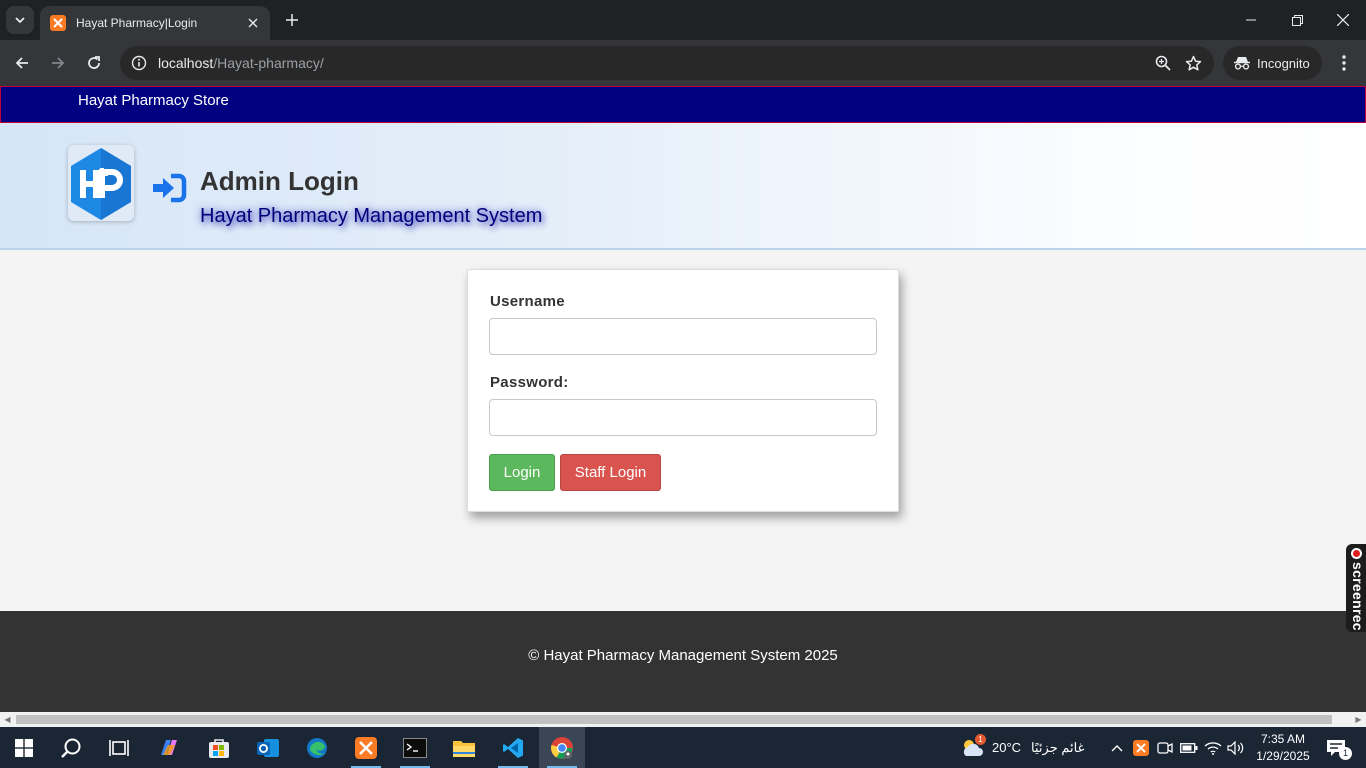  I want to click on restore-button, so click(1297, 20).